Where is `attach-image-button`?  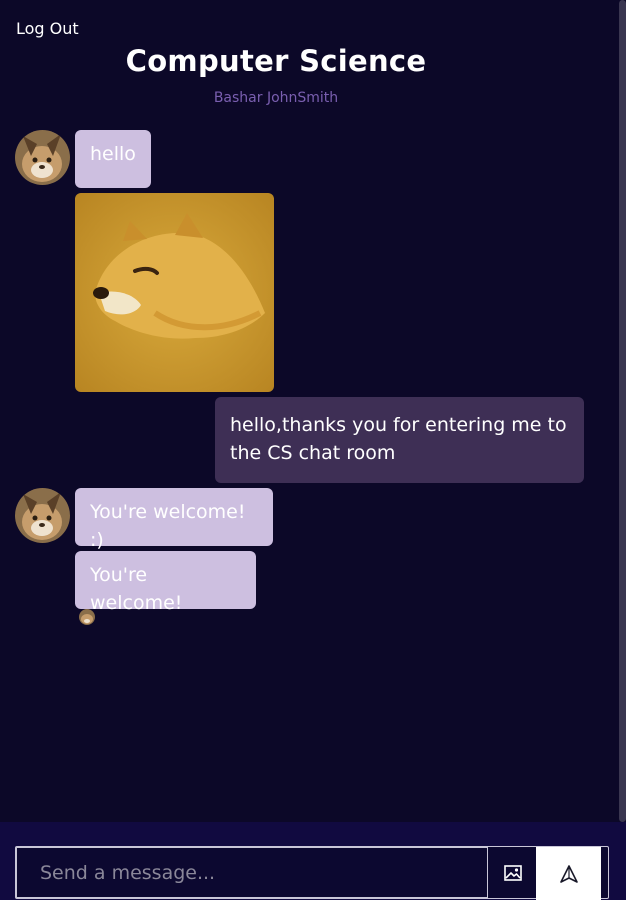 attach-image-button is located at coordinates (512, 873).